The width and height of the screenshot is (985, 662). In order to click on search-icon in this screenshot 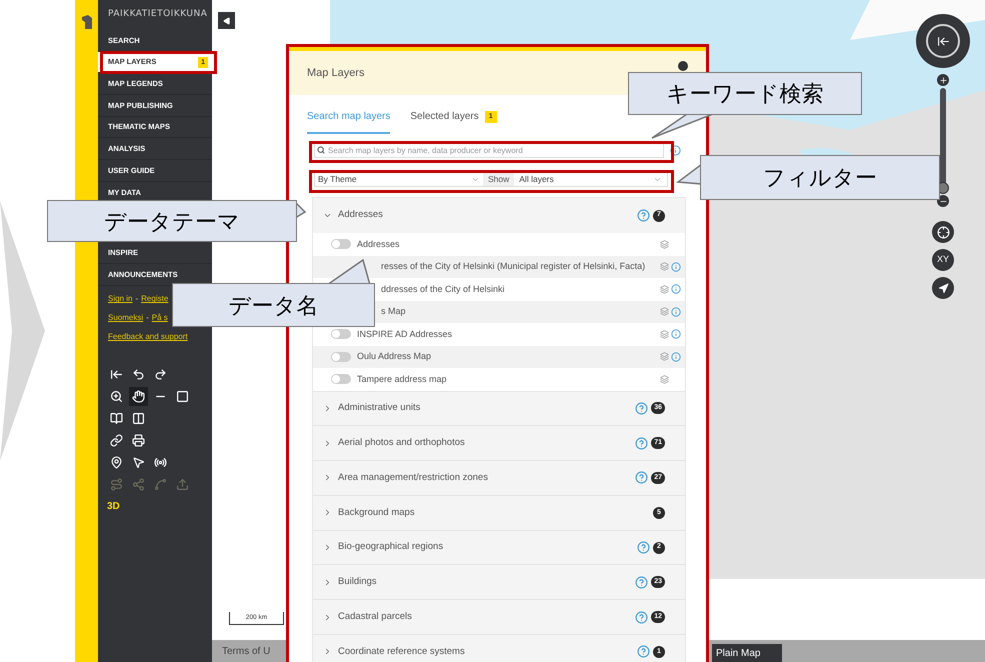, I will do `click(321, 150)`.